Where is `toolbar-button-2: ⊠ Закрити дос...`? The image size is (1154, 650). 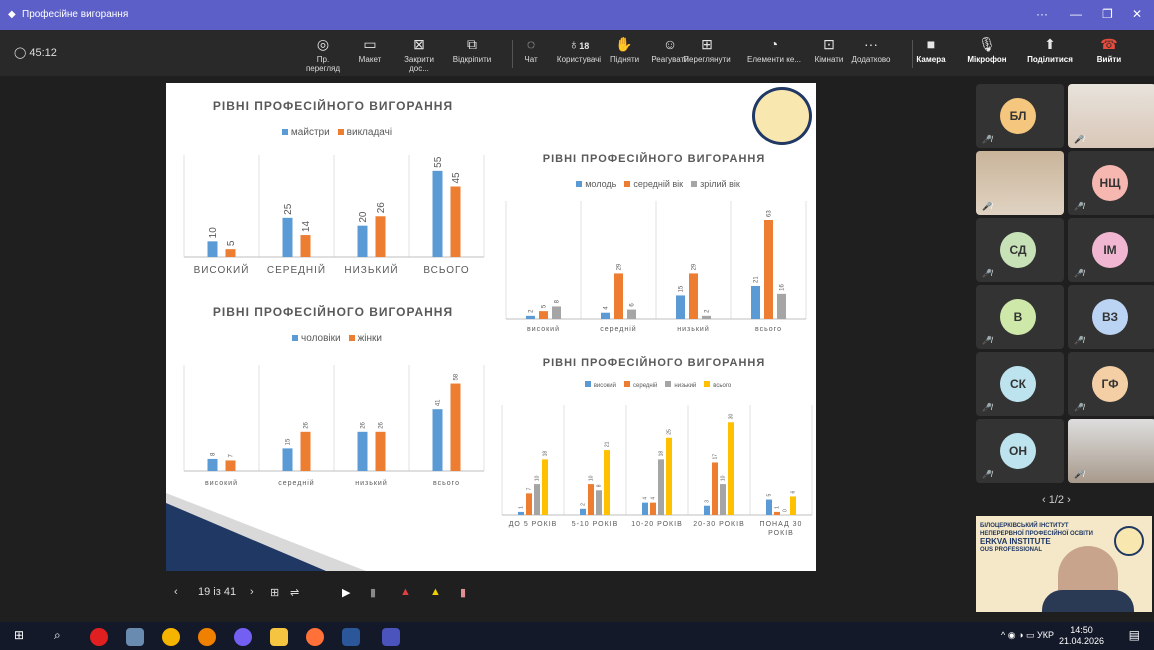
toolbar-button-2: ⊠ Закрити дос... is located at coordinates (419, 54).